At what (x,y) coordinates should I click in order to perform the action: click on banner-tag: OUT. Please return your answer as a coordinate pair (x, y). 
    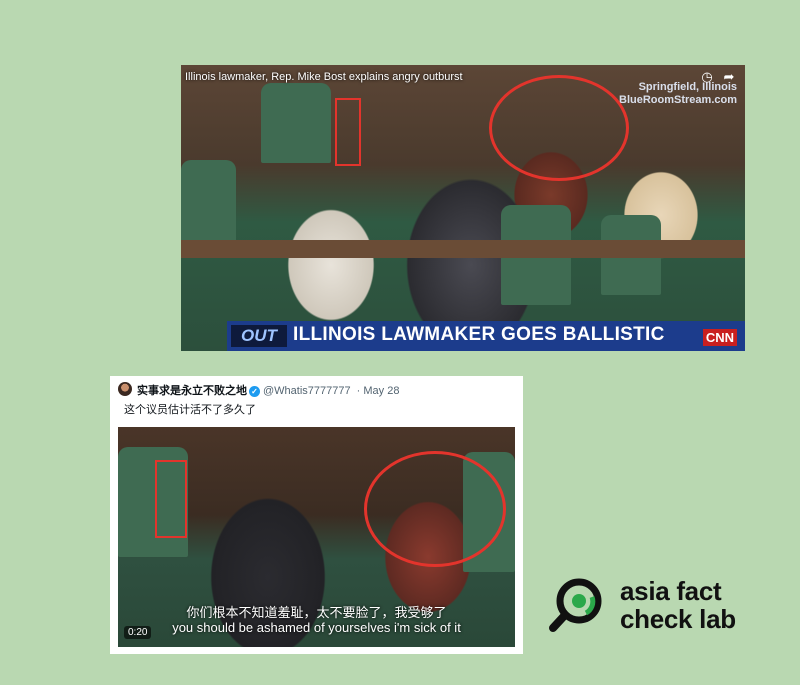
    Looking at the image, I should click on (259, 336).